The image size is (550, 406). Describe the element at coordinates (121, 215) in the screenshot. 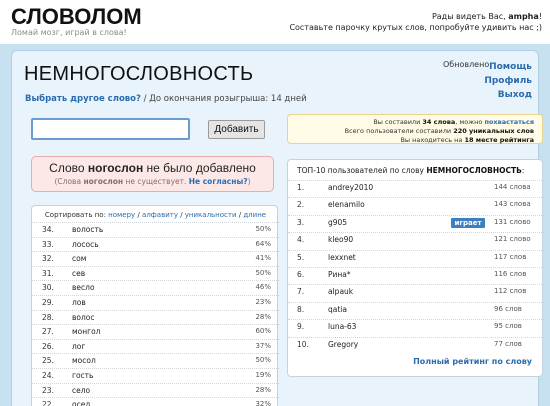

I see `sort-by-number-link: номеру` at that location.